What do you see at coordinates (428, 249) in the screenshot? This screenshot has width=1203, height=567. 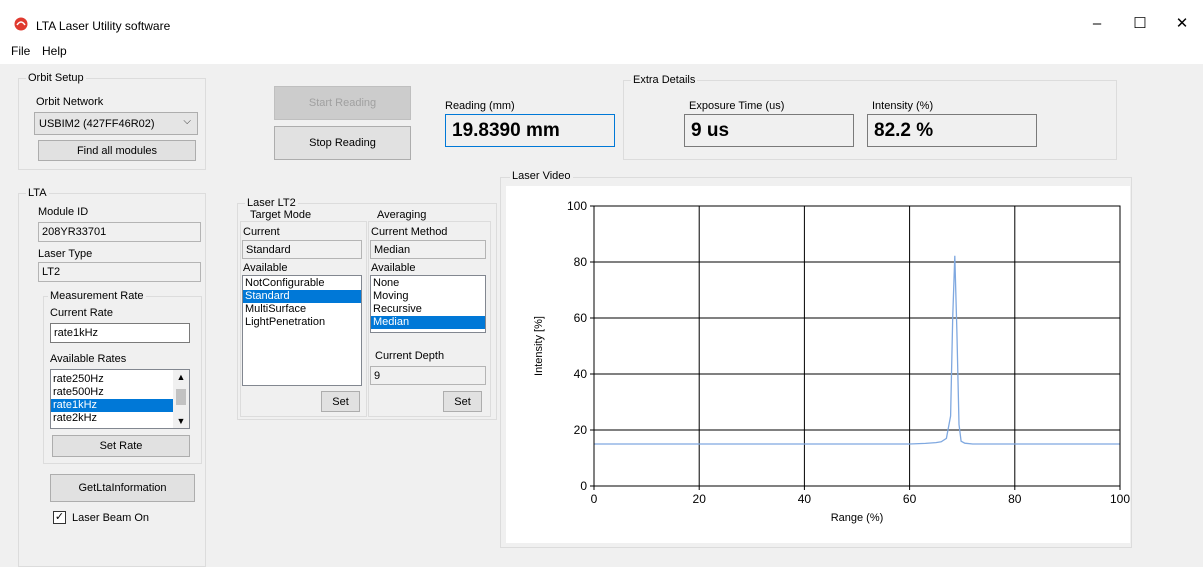 I see `current-method-field: Median` at bounding box center [428, 249].